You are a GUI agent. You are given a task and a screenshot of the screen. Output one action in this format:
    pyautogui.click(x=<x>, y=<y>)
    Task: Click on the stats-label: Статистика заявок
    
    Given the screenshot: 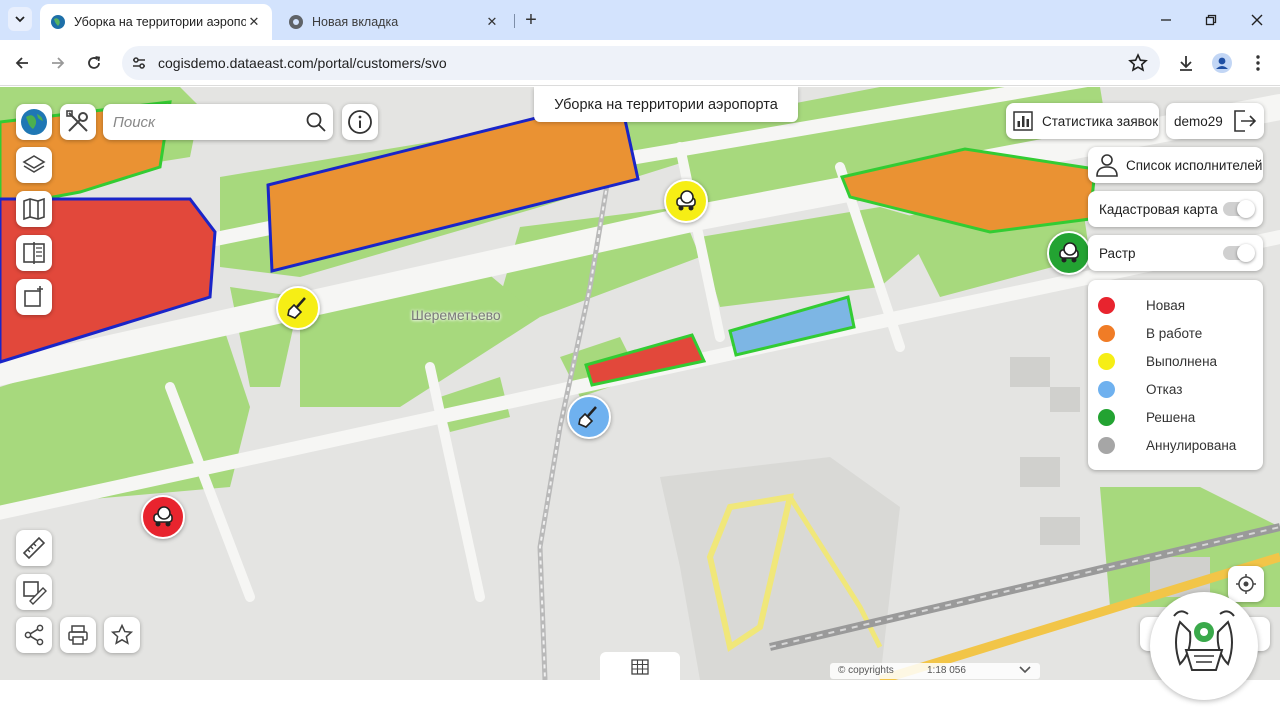 What is the action you would take?
    pyautogui.click(x=1100, y=121)
    